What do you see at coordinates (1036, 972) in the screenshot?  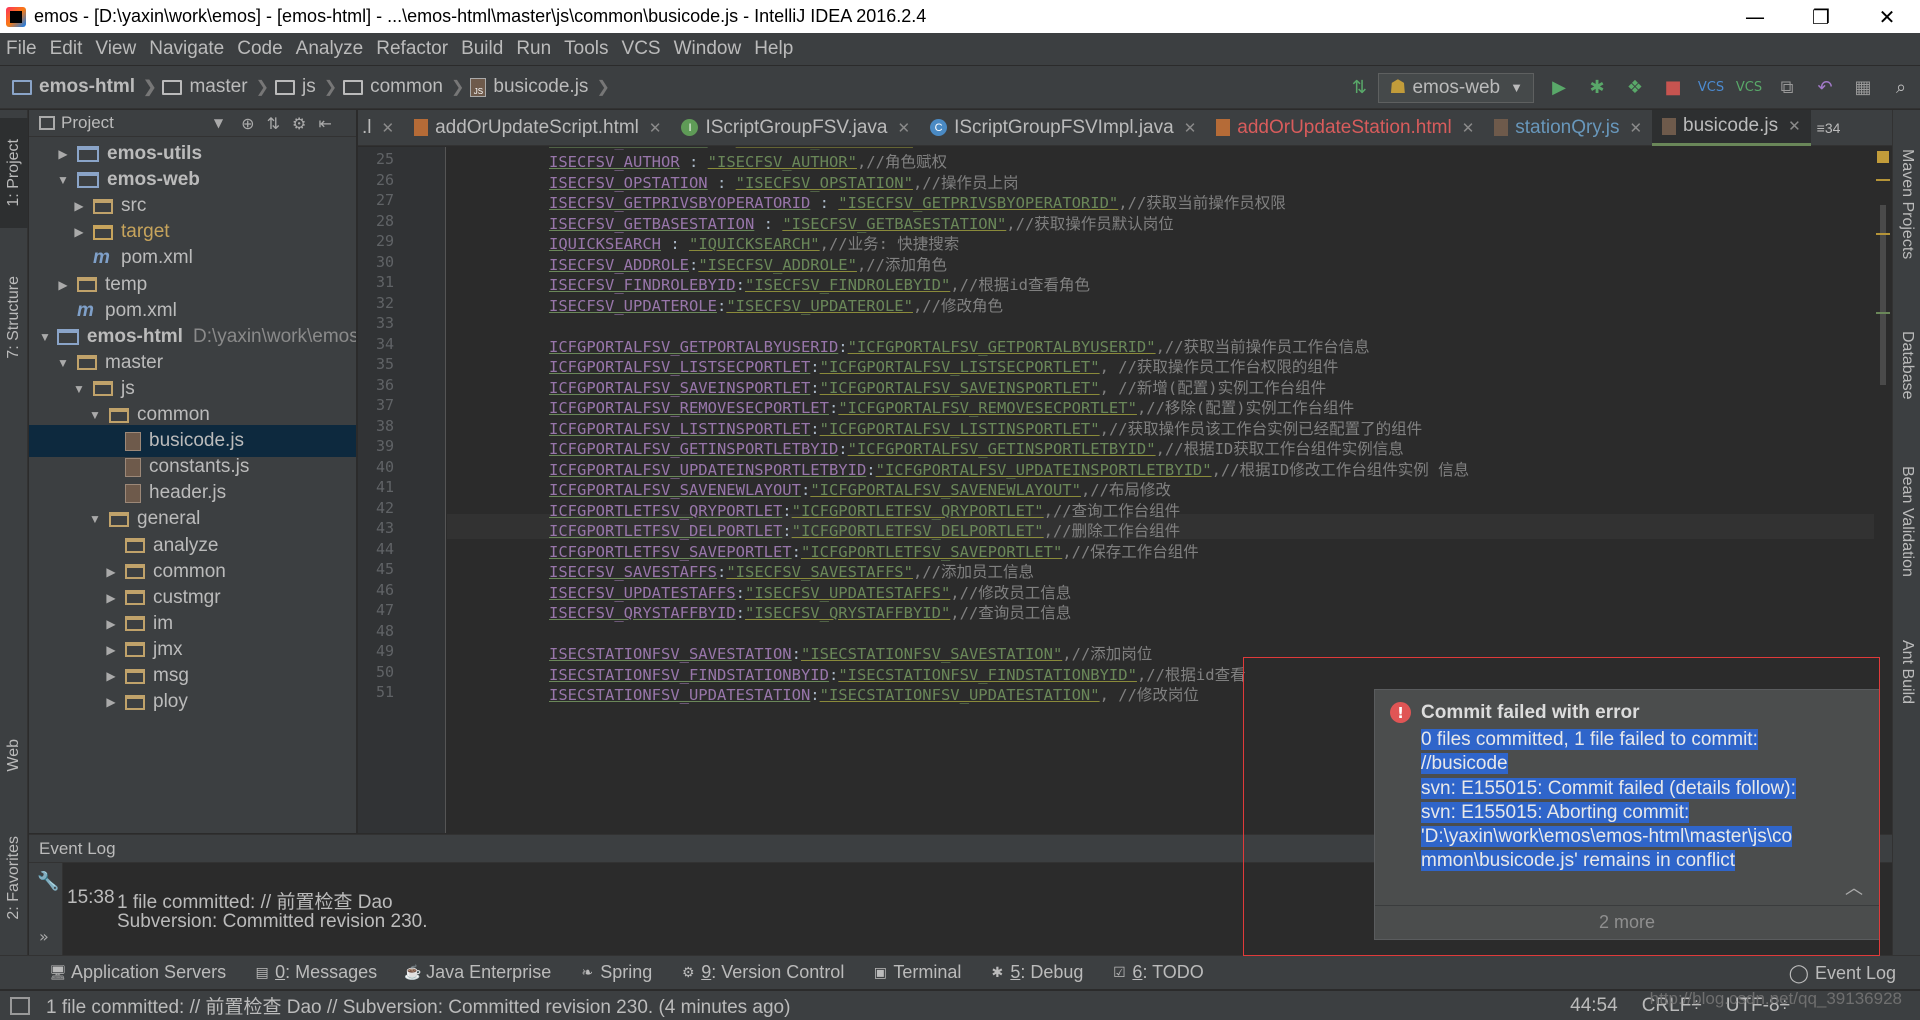 I see `tool-window-debug: ✱ 5: Debug` at bounding box center [1036, 972].